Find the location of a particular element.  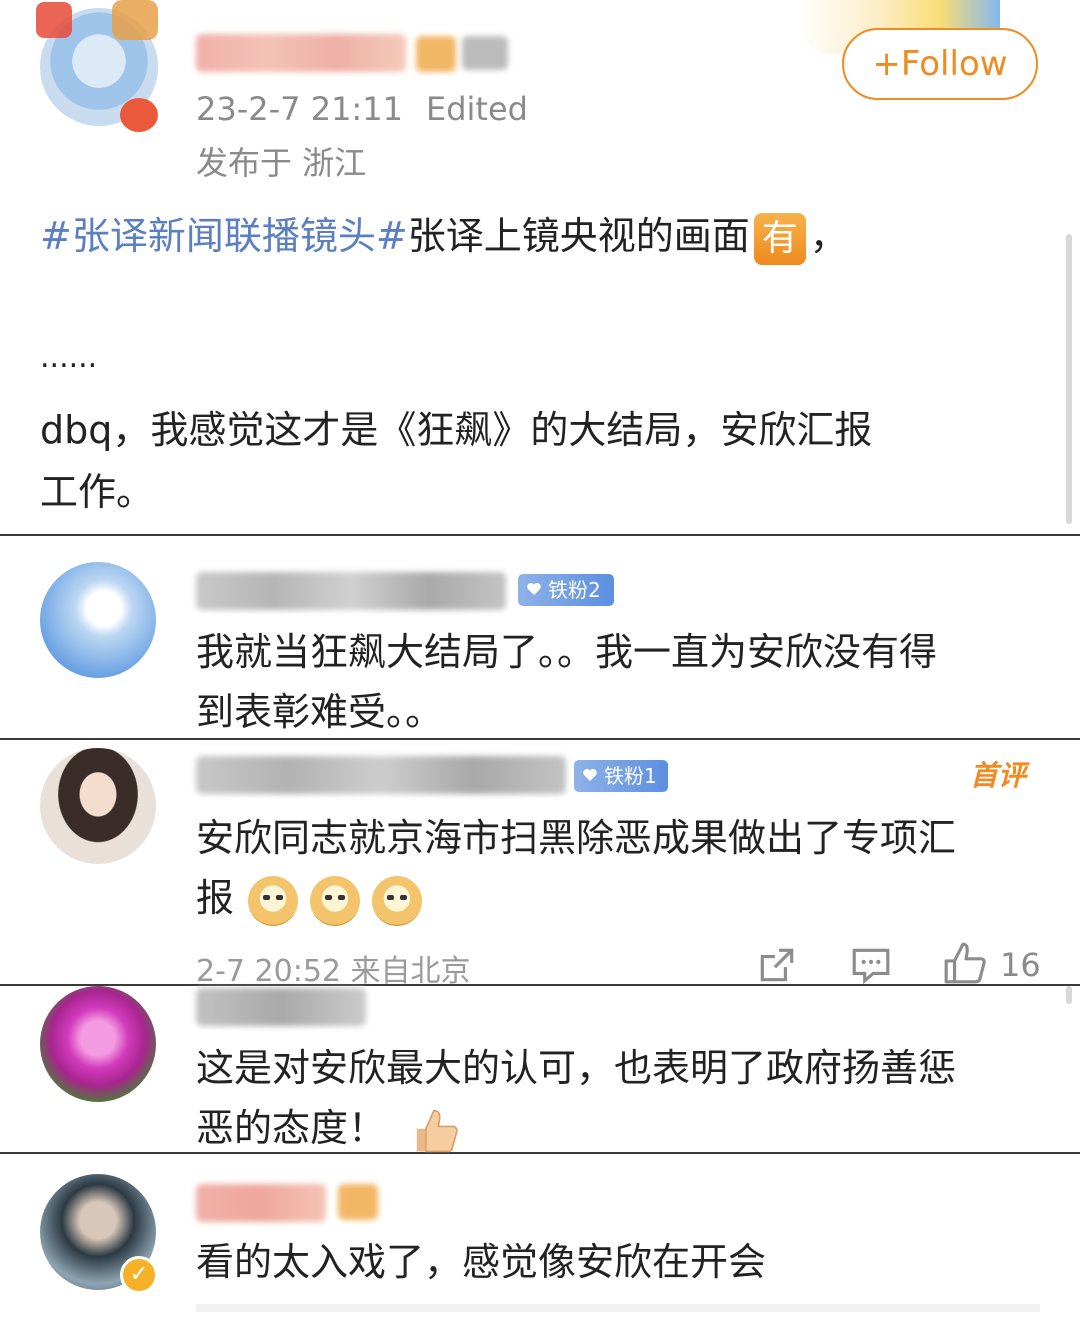

verified-icon: ✓ is located at coordinates (139, 1275).